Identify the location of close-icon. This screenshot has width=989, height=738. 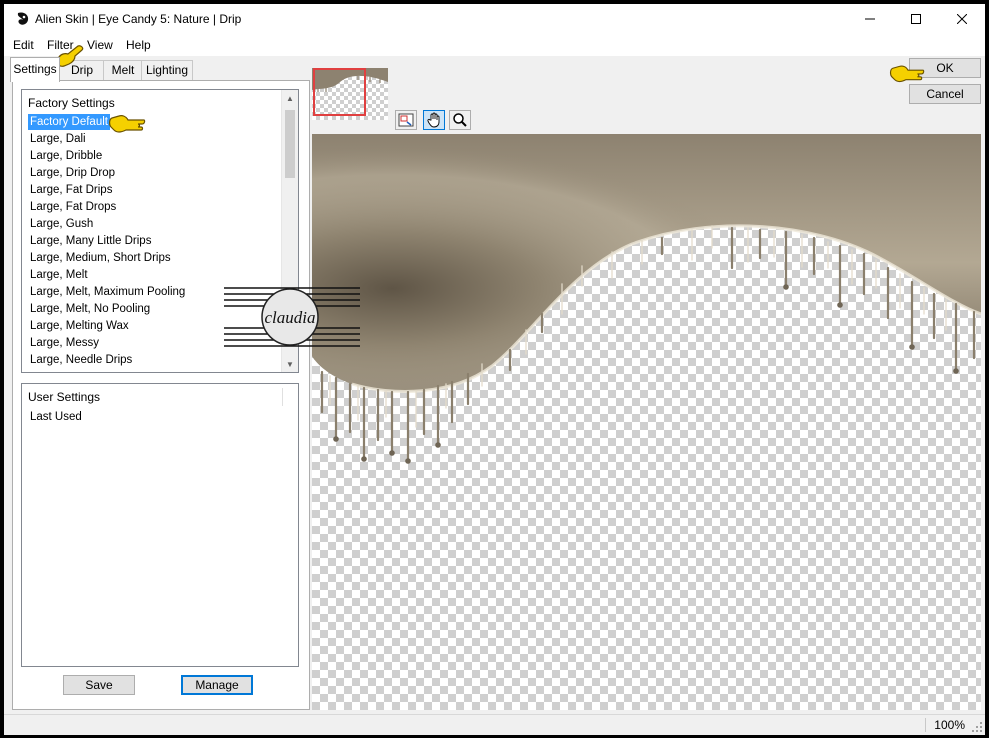
(962, 19).